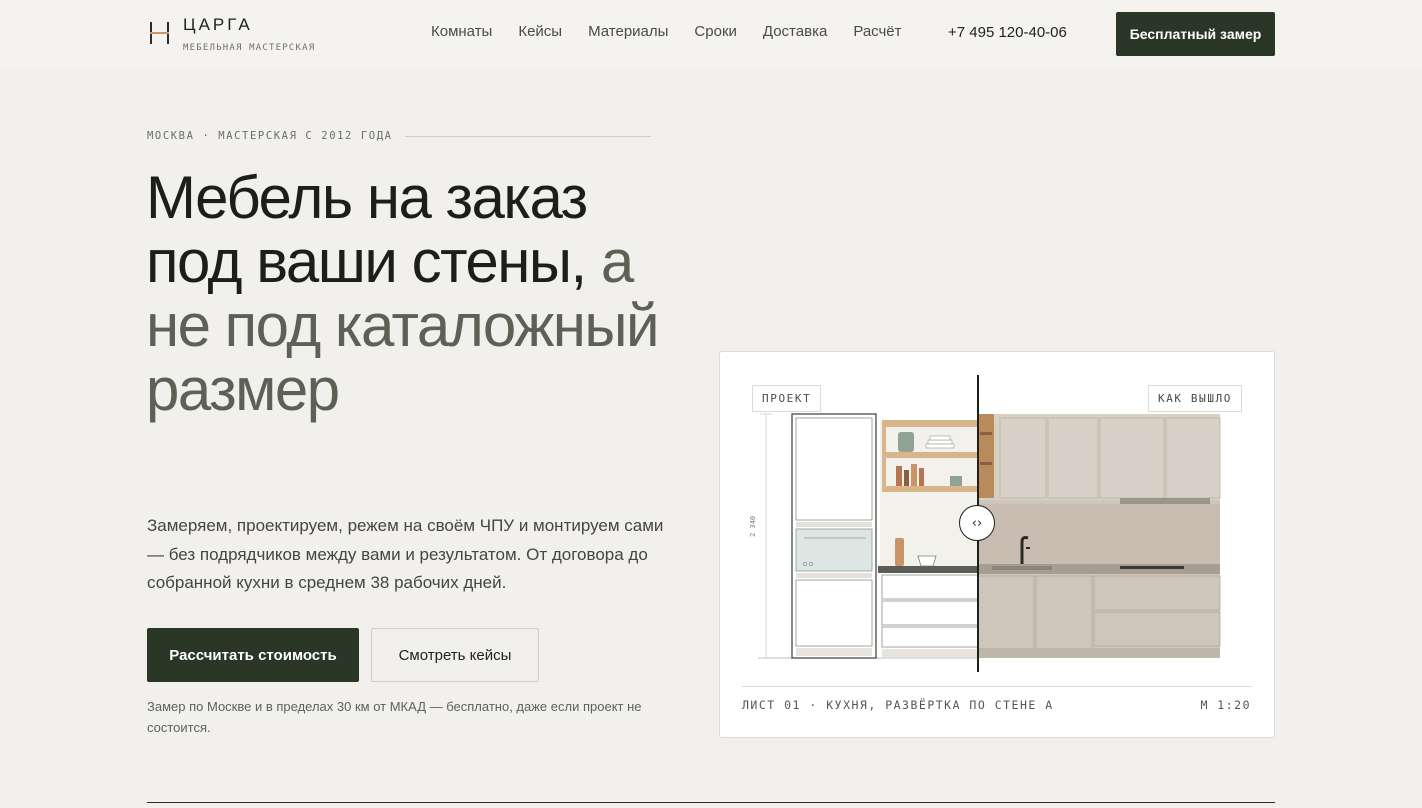 The image size is (1422, 808). Describe the element at coordinates (455, 655) in the screenshot. I see `view-cases-button: Смотреть кейсы` at that location.